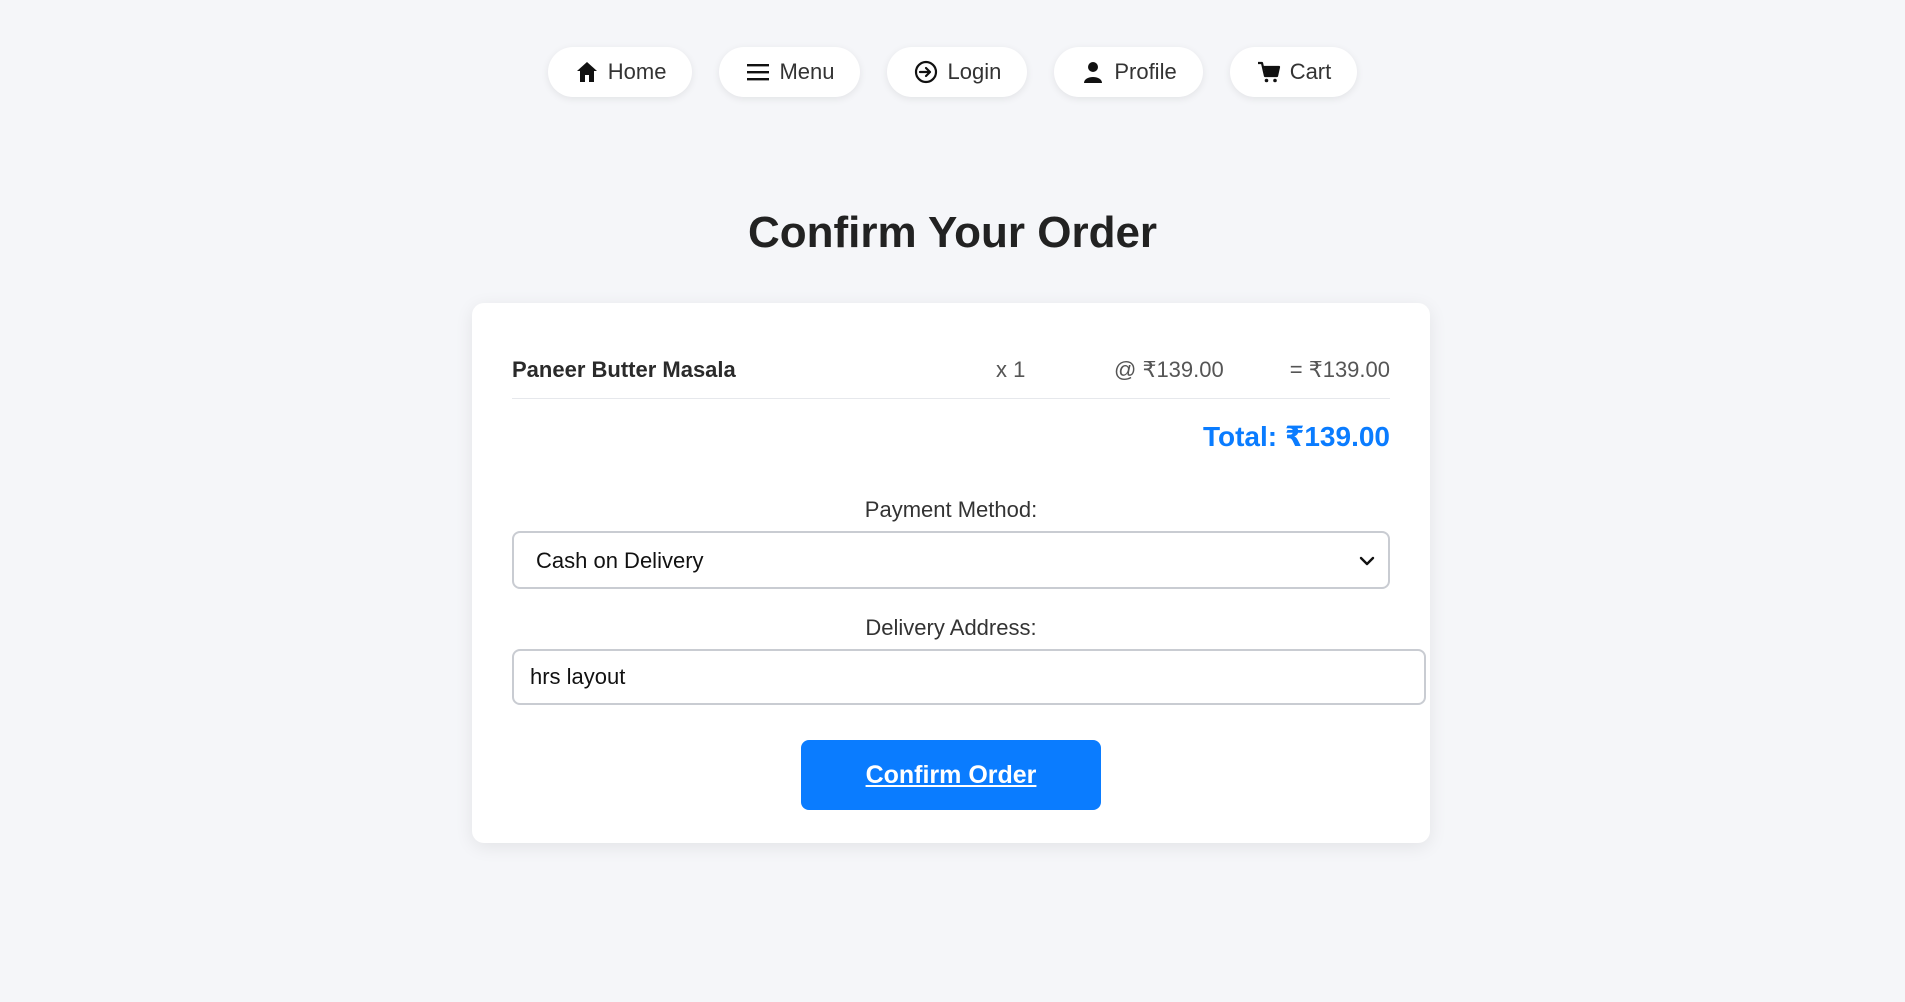 The image size is (1905, 1002). I want to click on confirm-order-button: Confirm Order, so click(951, 775).